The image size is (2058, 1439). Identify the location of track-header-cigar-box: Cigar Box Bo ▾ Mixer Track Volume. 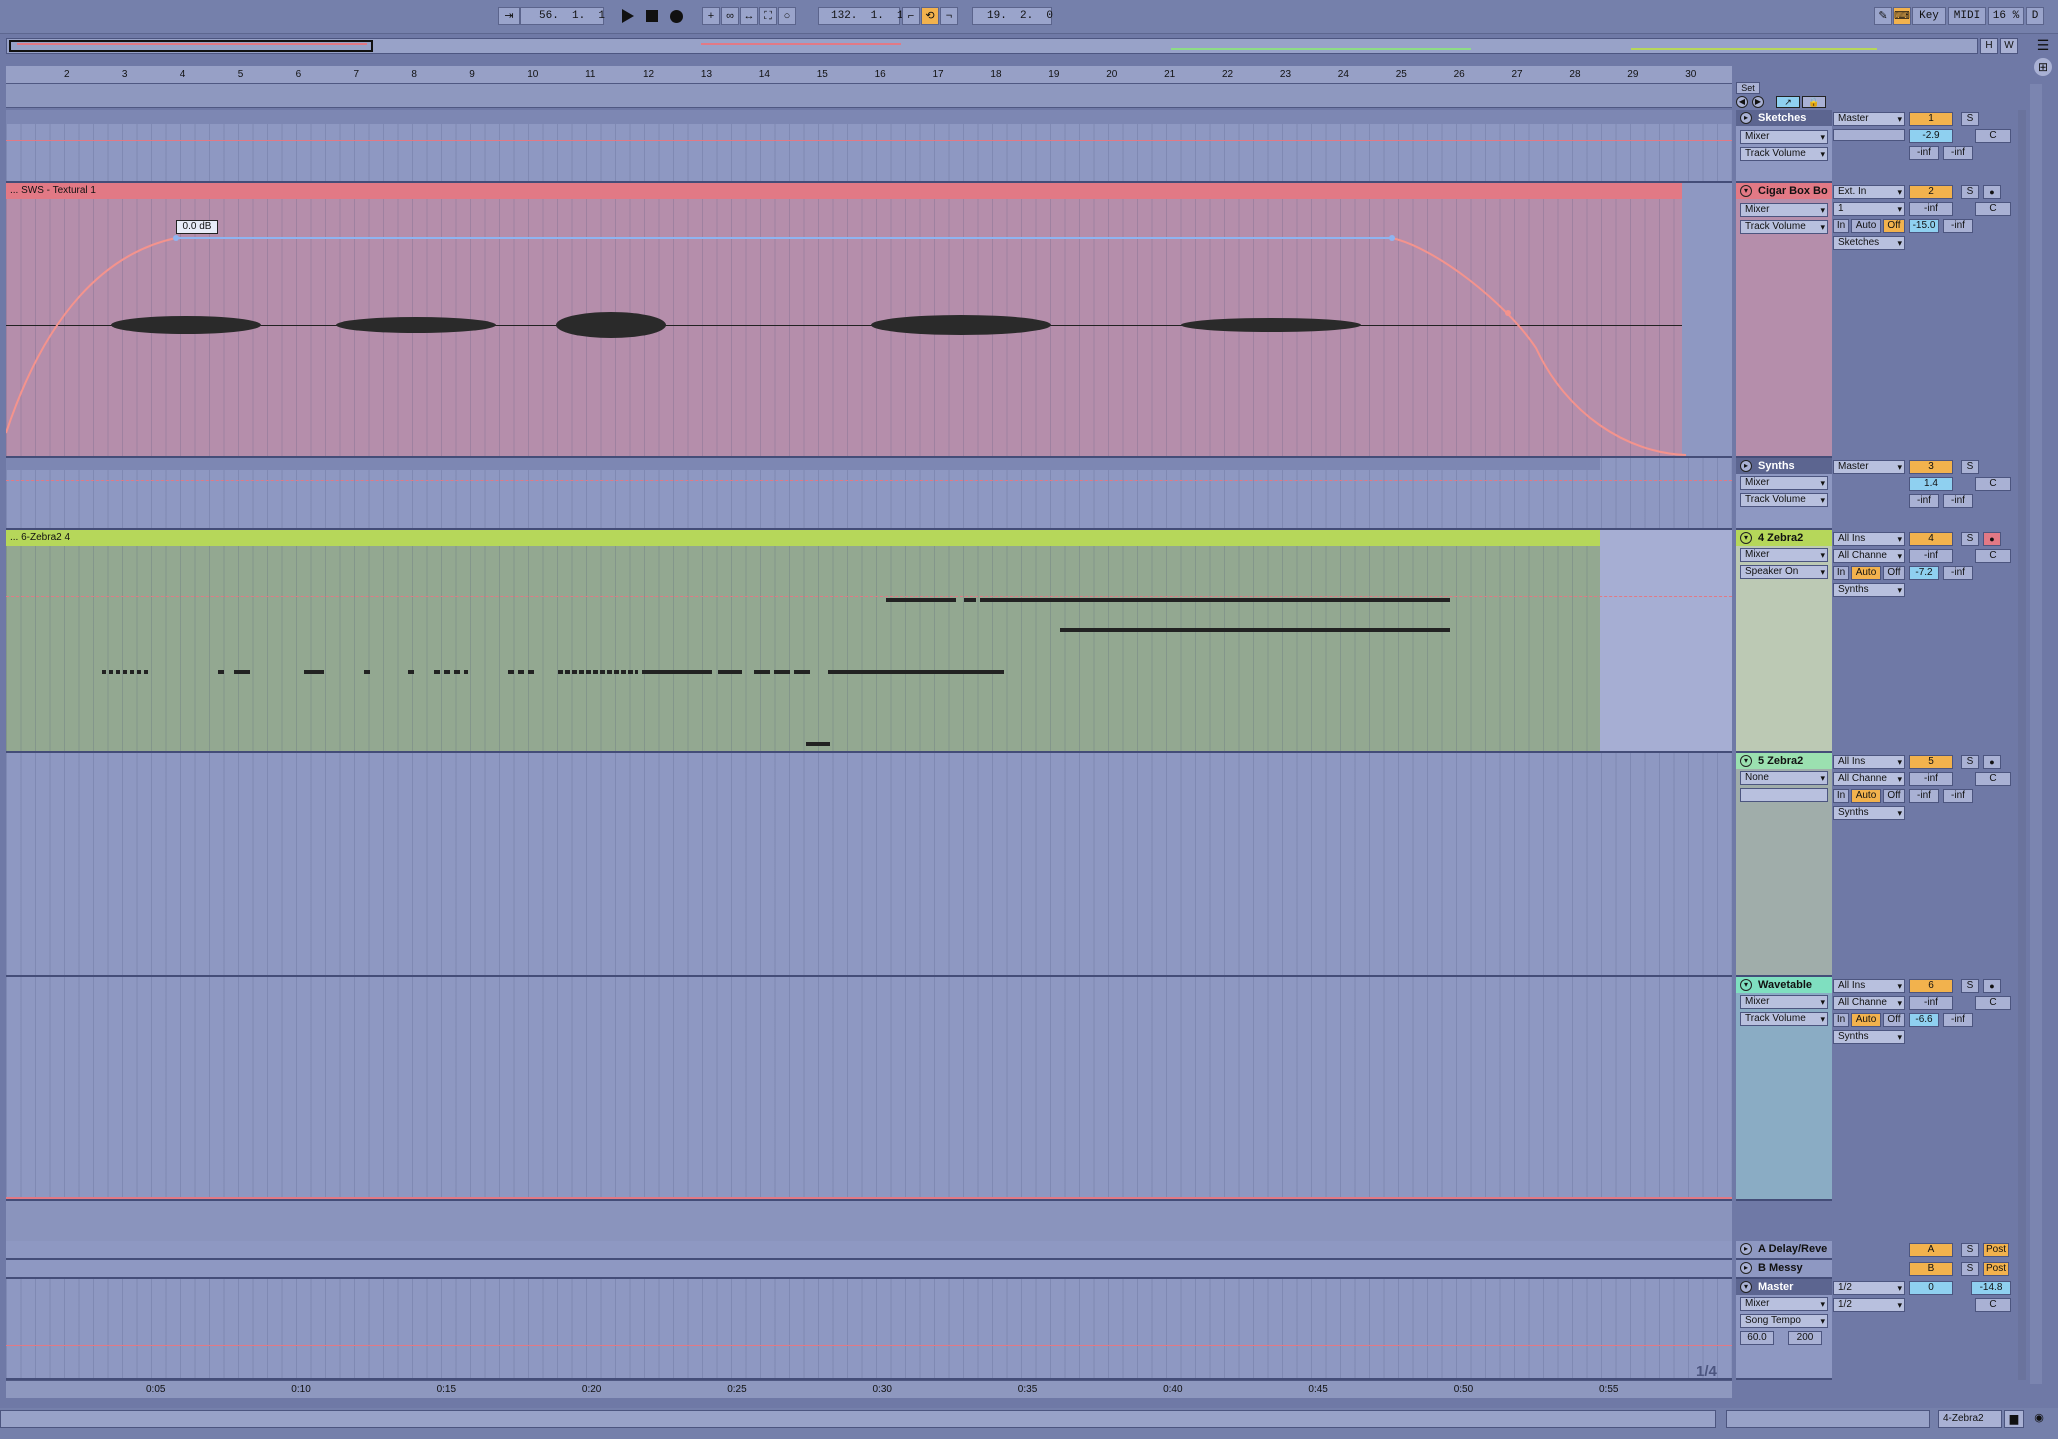
(1784, 320).